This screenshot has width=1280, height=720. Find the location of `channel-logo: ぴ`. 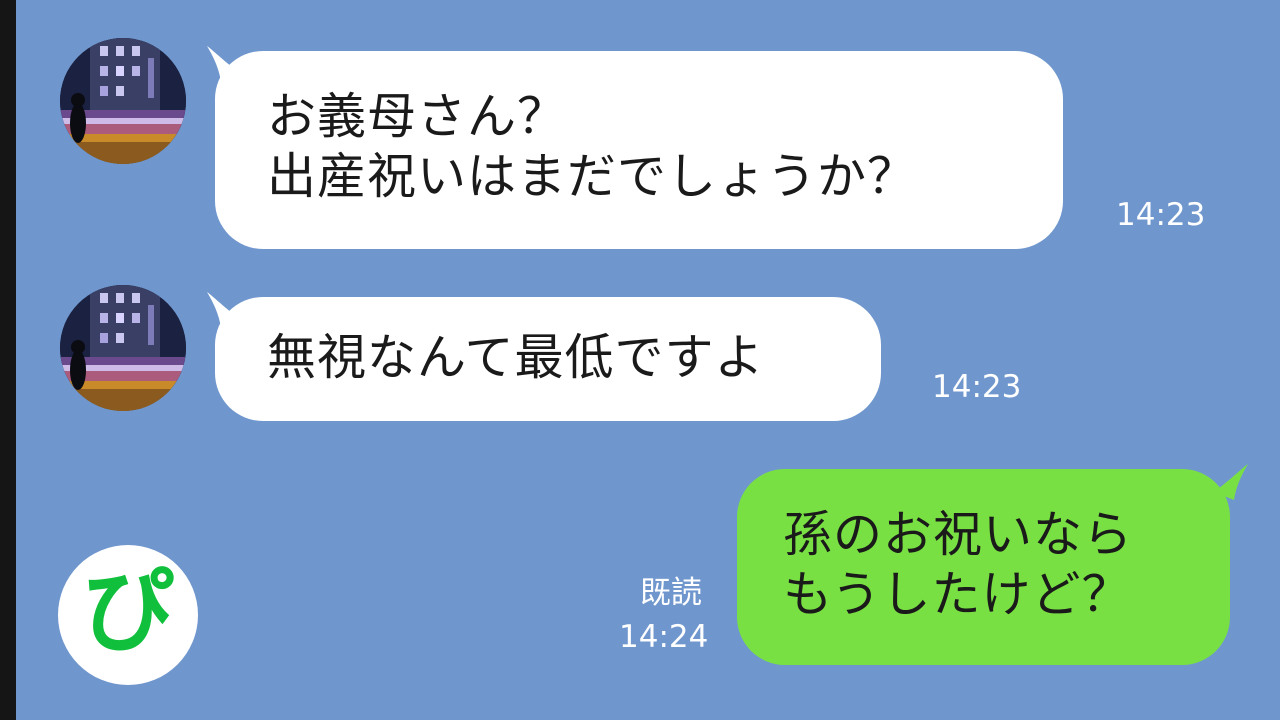

channel-logo: ぴ is located at coordinates (128, 615).